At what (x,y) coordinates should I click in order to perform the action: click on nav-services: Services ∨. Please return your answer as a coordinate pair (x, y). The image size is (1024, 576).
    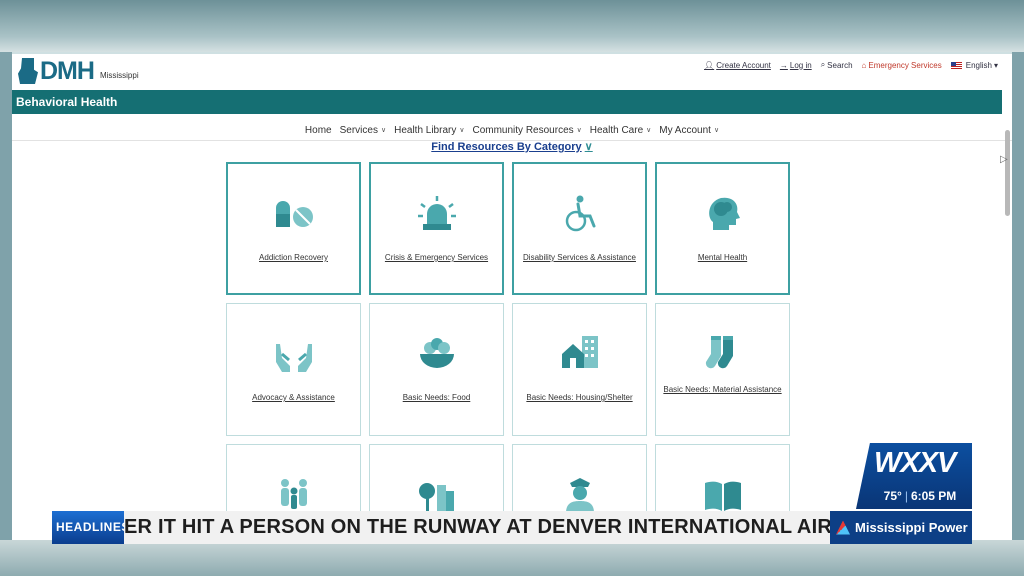
    Looking at the image, I should click on (363, 130).